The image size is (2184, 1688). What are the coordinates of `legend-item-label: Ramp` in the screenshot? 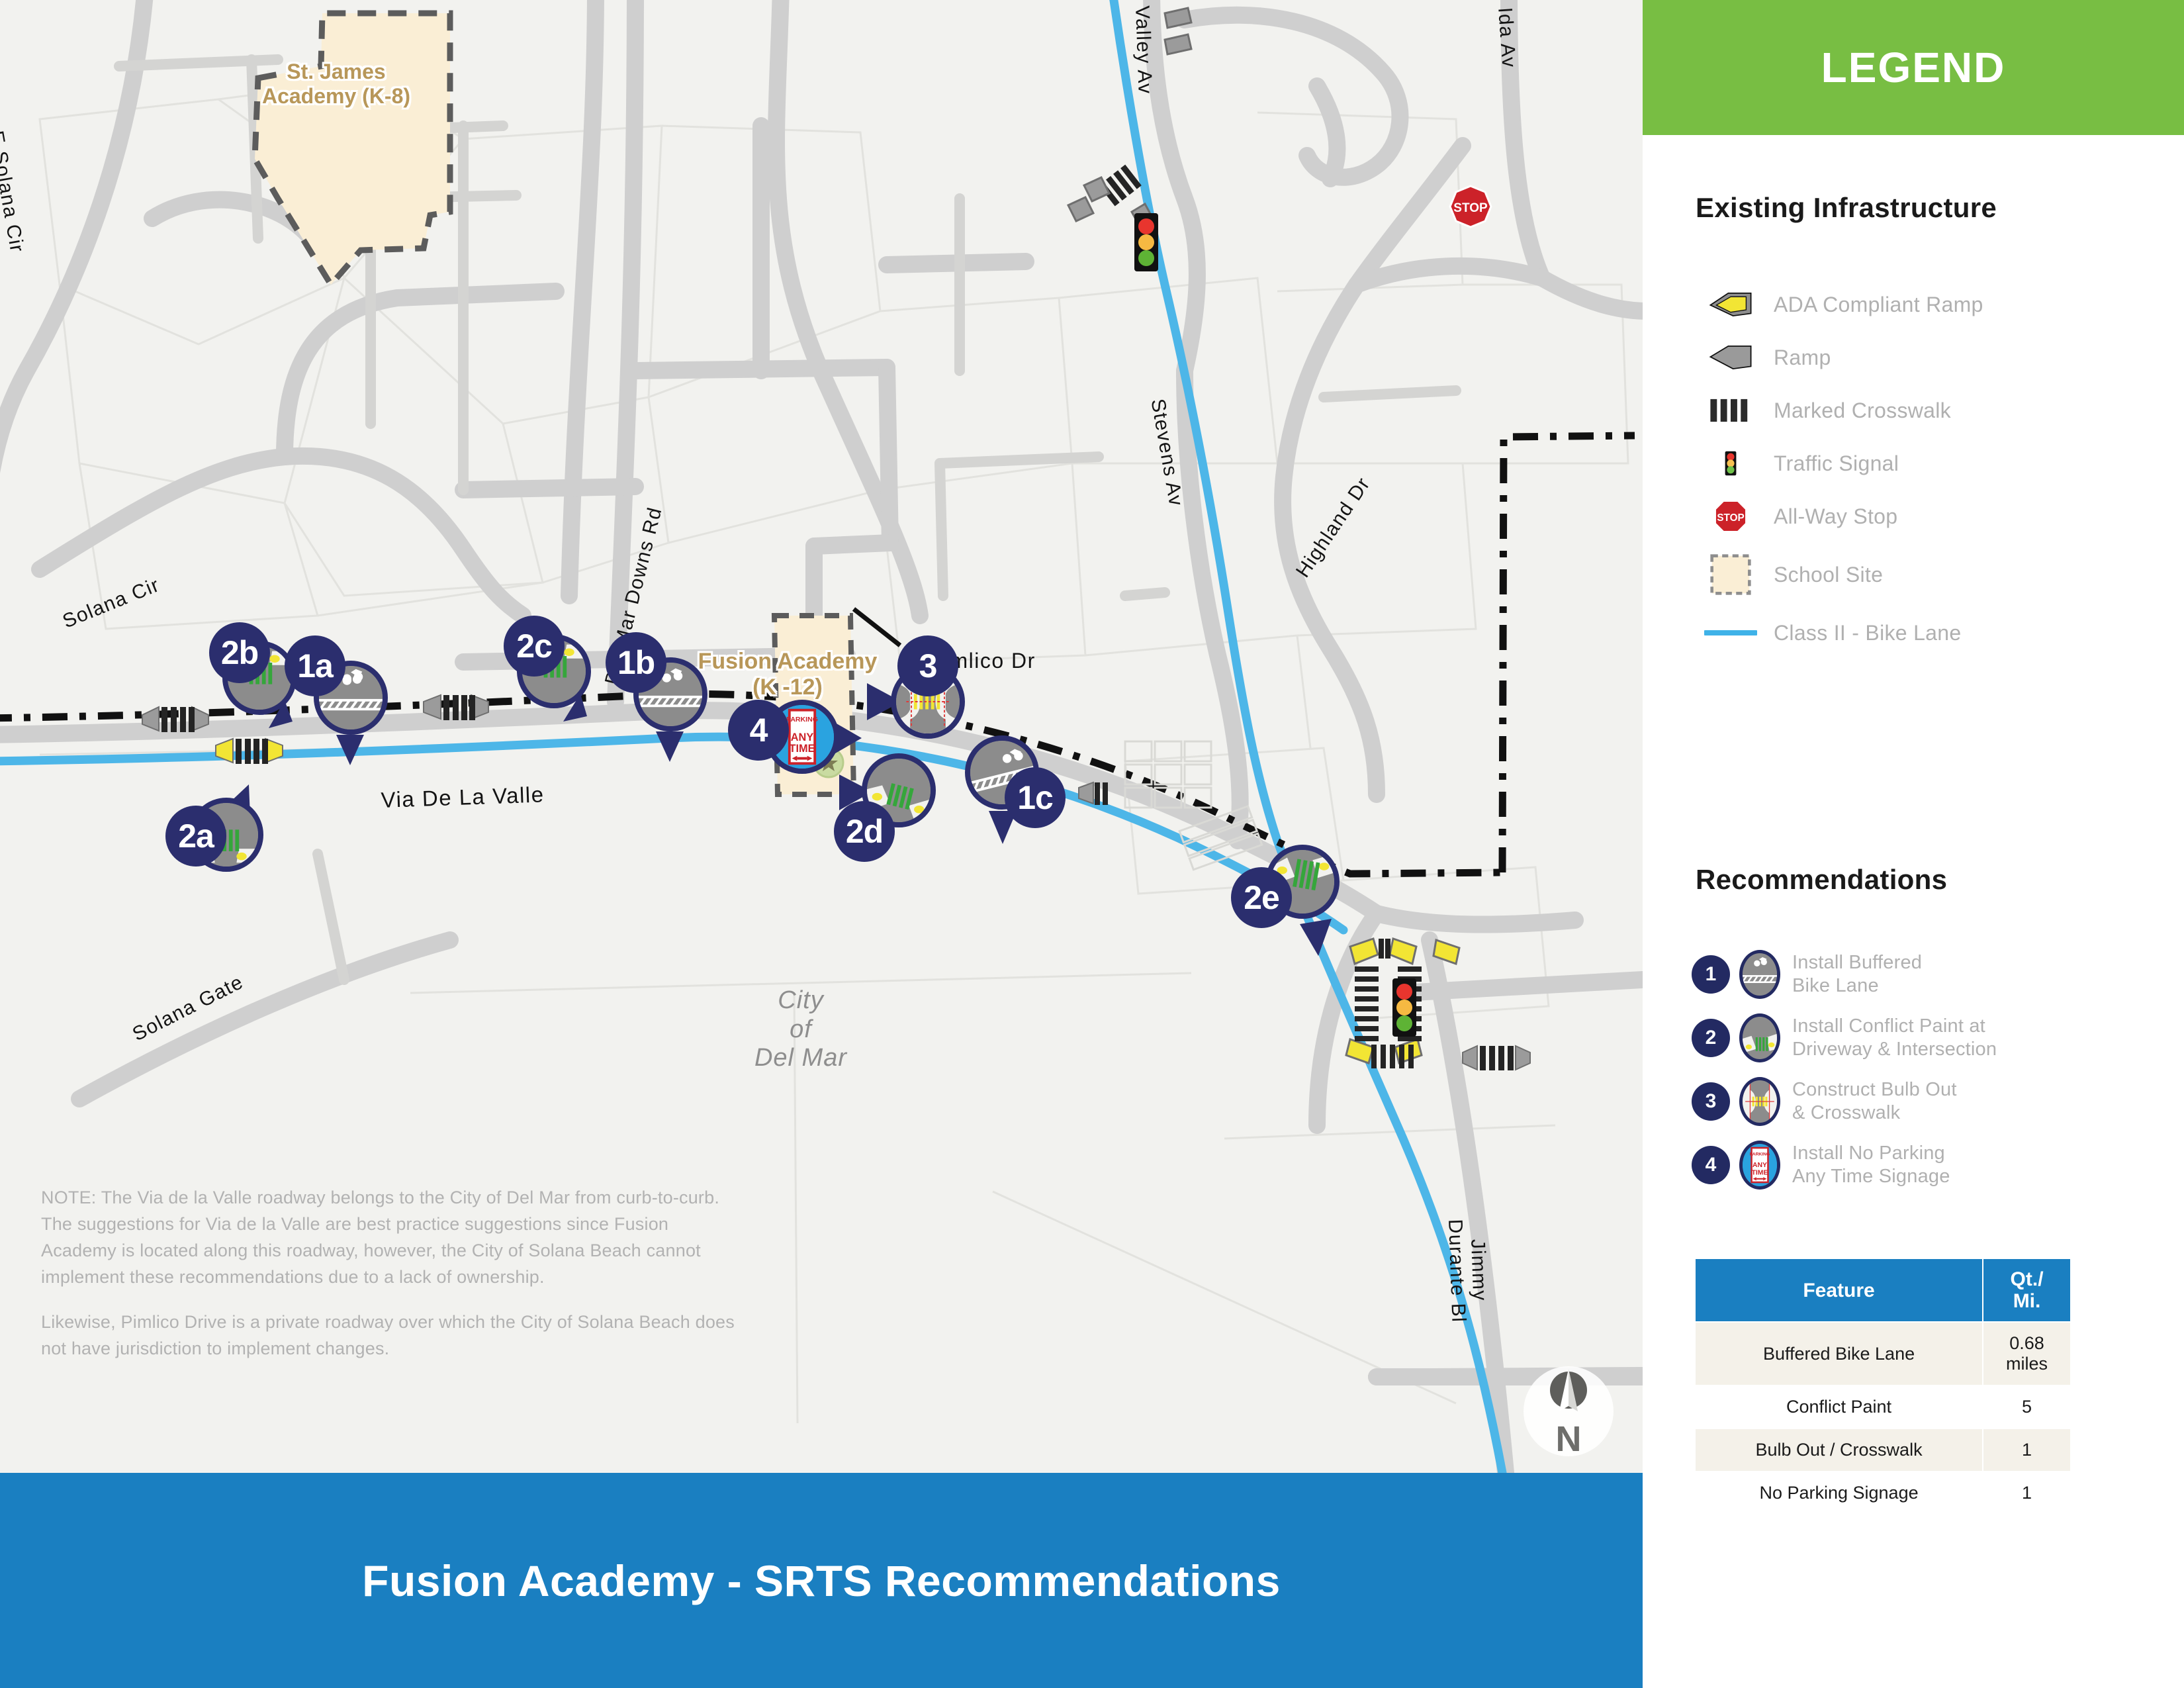 It's located at (1803, 357).